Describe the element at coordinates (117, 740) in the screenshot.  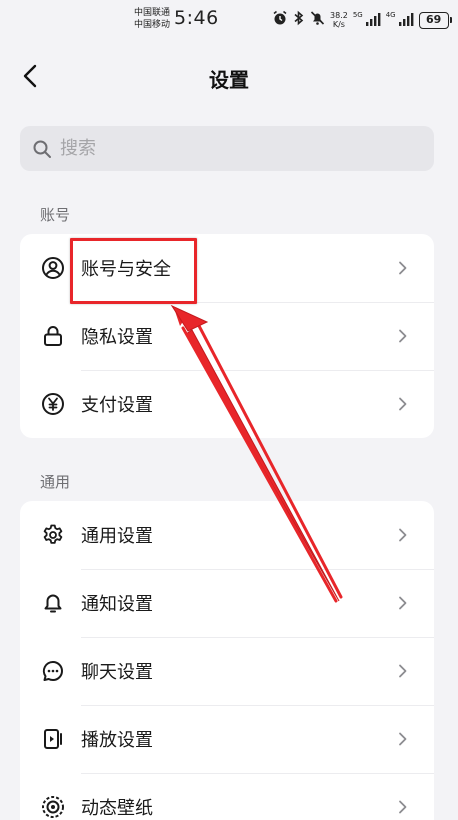
I see `settings-item-label: 播放设置` at that location.